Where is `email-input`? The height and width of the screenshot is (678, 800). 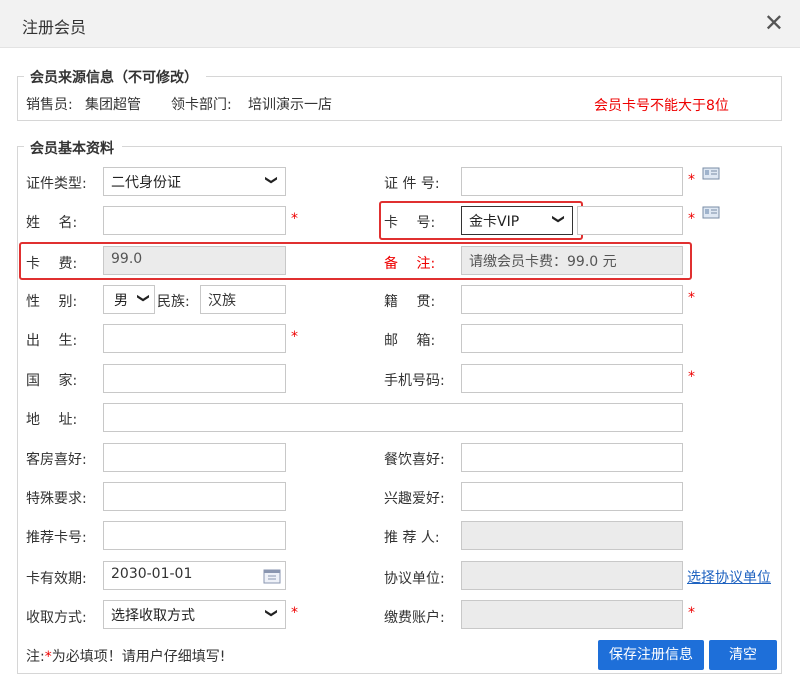
email-input is located at coordinates (572, 338).